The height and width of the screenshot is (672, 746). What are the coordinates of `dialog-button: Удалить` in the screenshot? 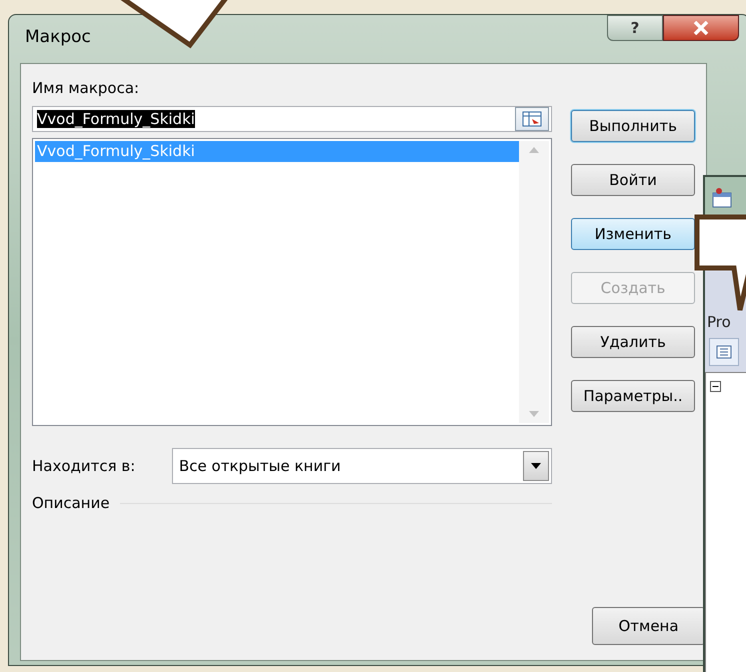 It's located at (633, 342).